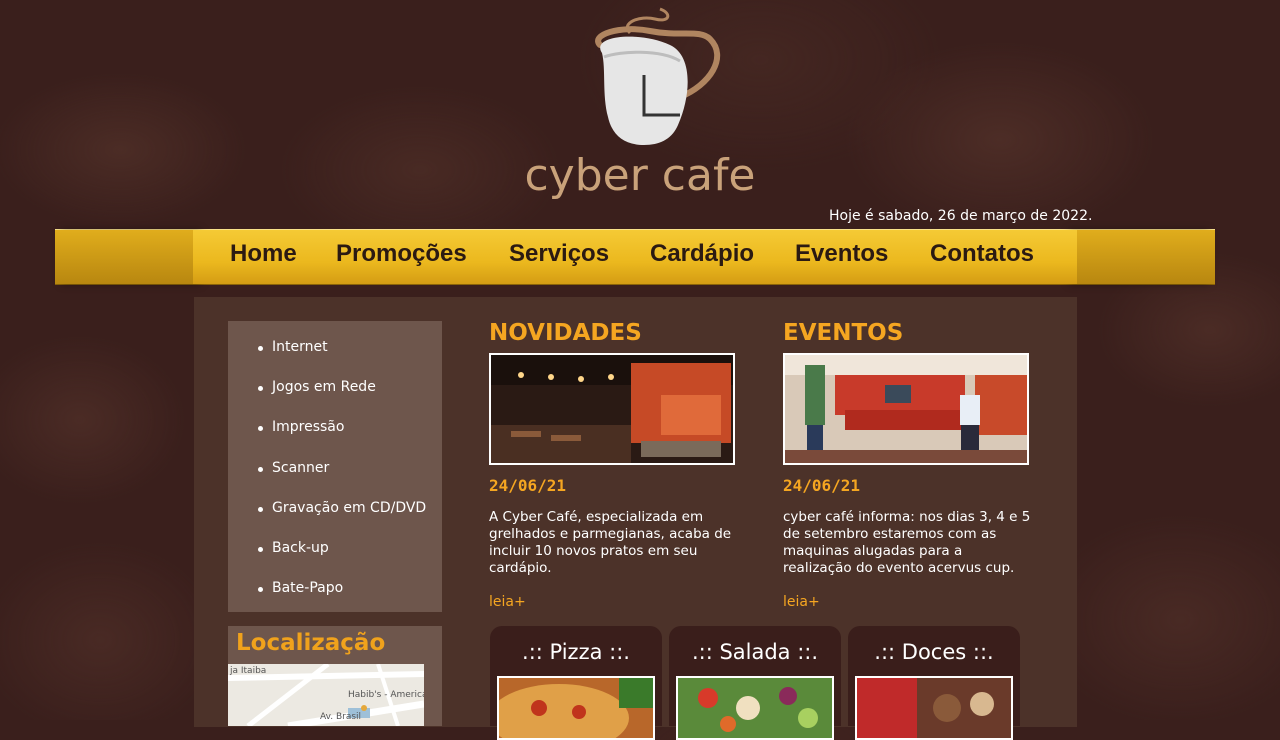 The image size is (1280, 740). I want to click on salad-photo, so click(755, 708).